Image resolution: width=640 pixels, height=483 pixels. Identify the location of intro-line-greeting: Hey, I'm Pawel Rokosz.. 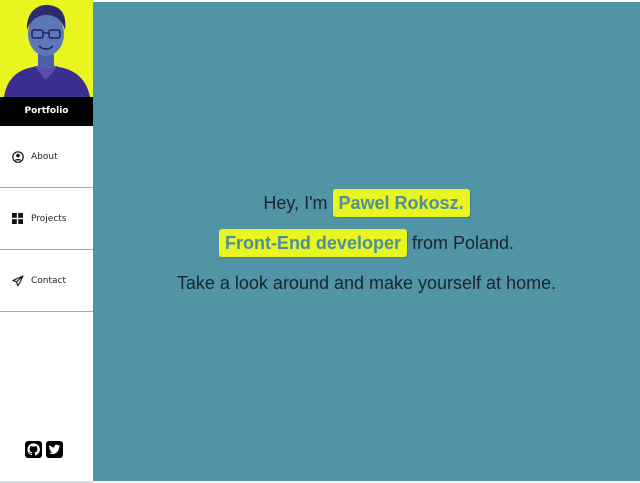
(366, 208).